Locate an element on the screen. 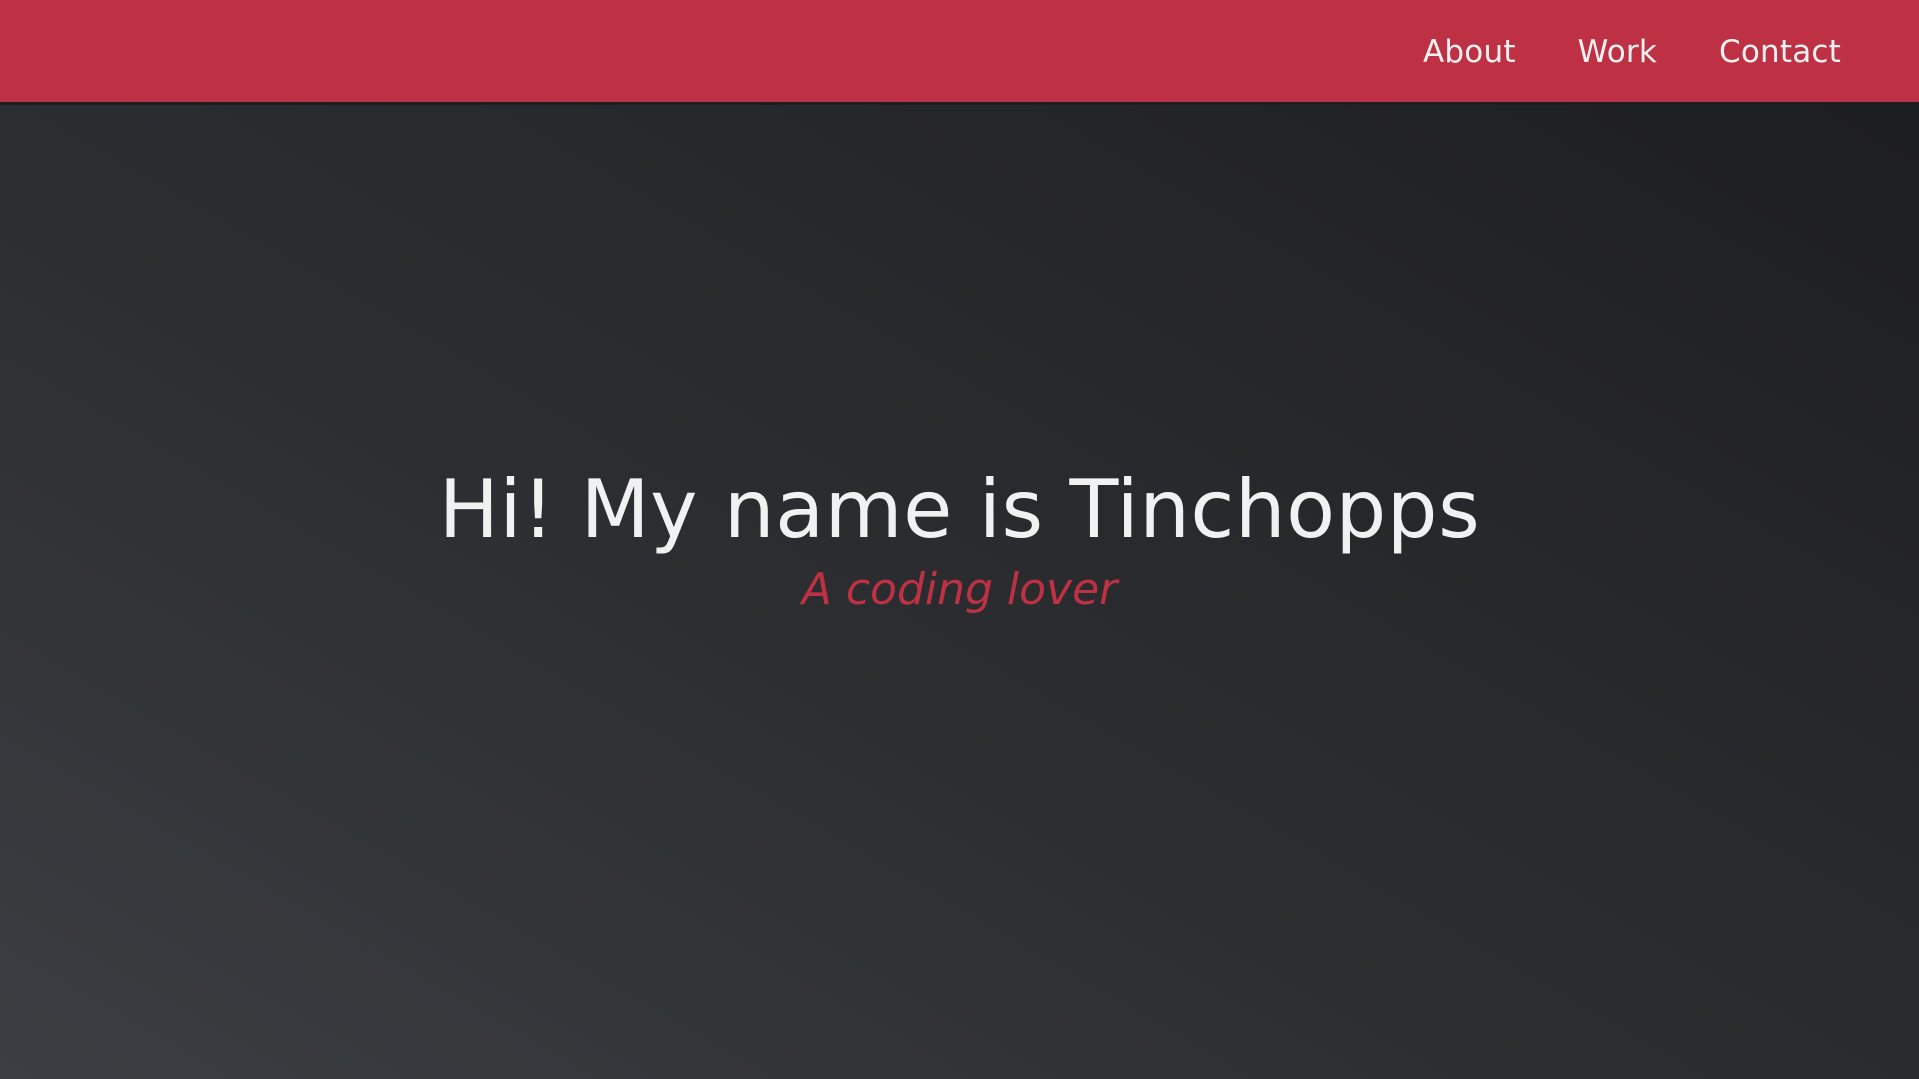  nav-link-contact: Contact is located at coordinates (1780, 52).